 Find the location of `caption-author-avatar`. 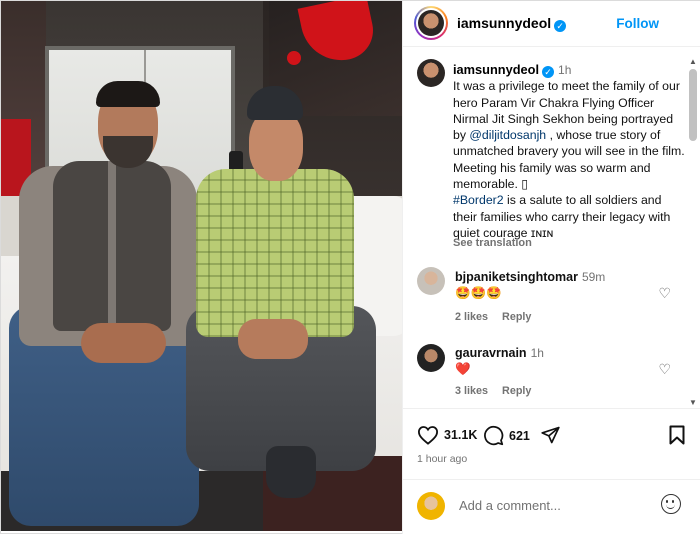

caption-author-avatar is located at coordinates (431, 73).